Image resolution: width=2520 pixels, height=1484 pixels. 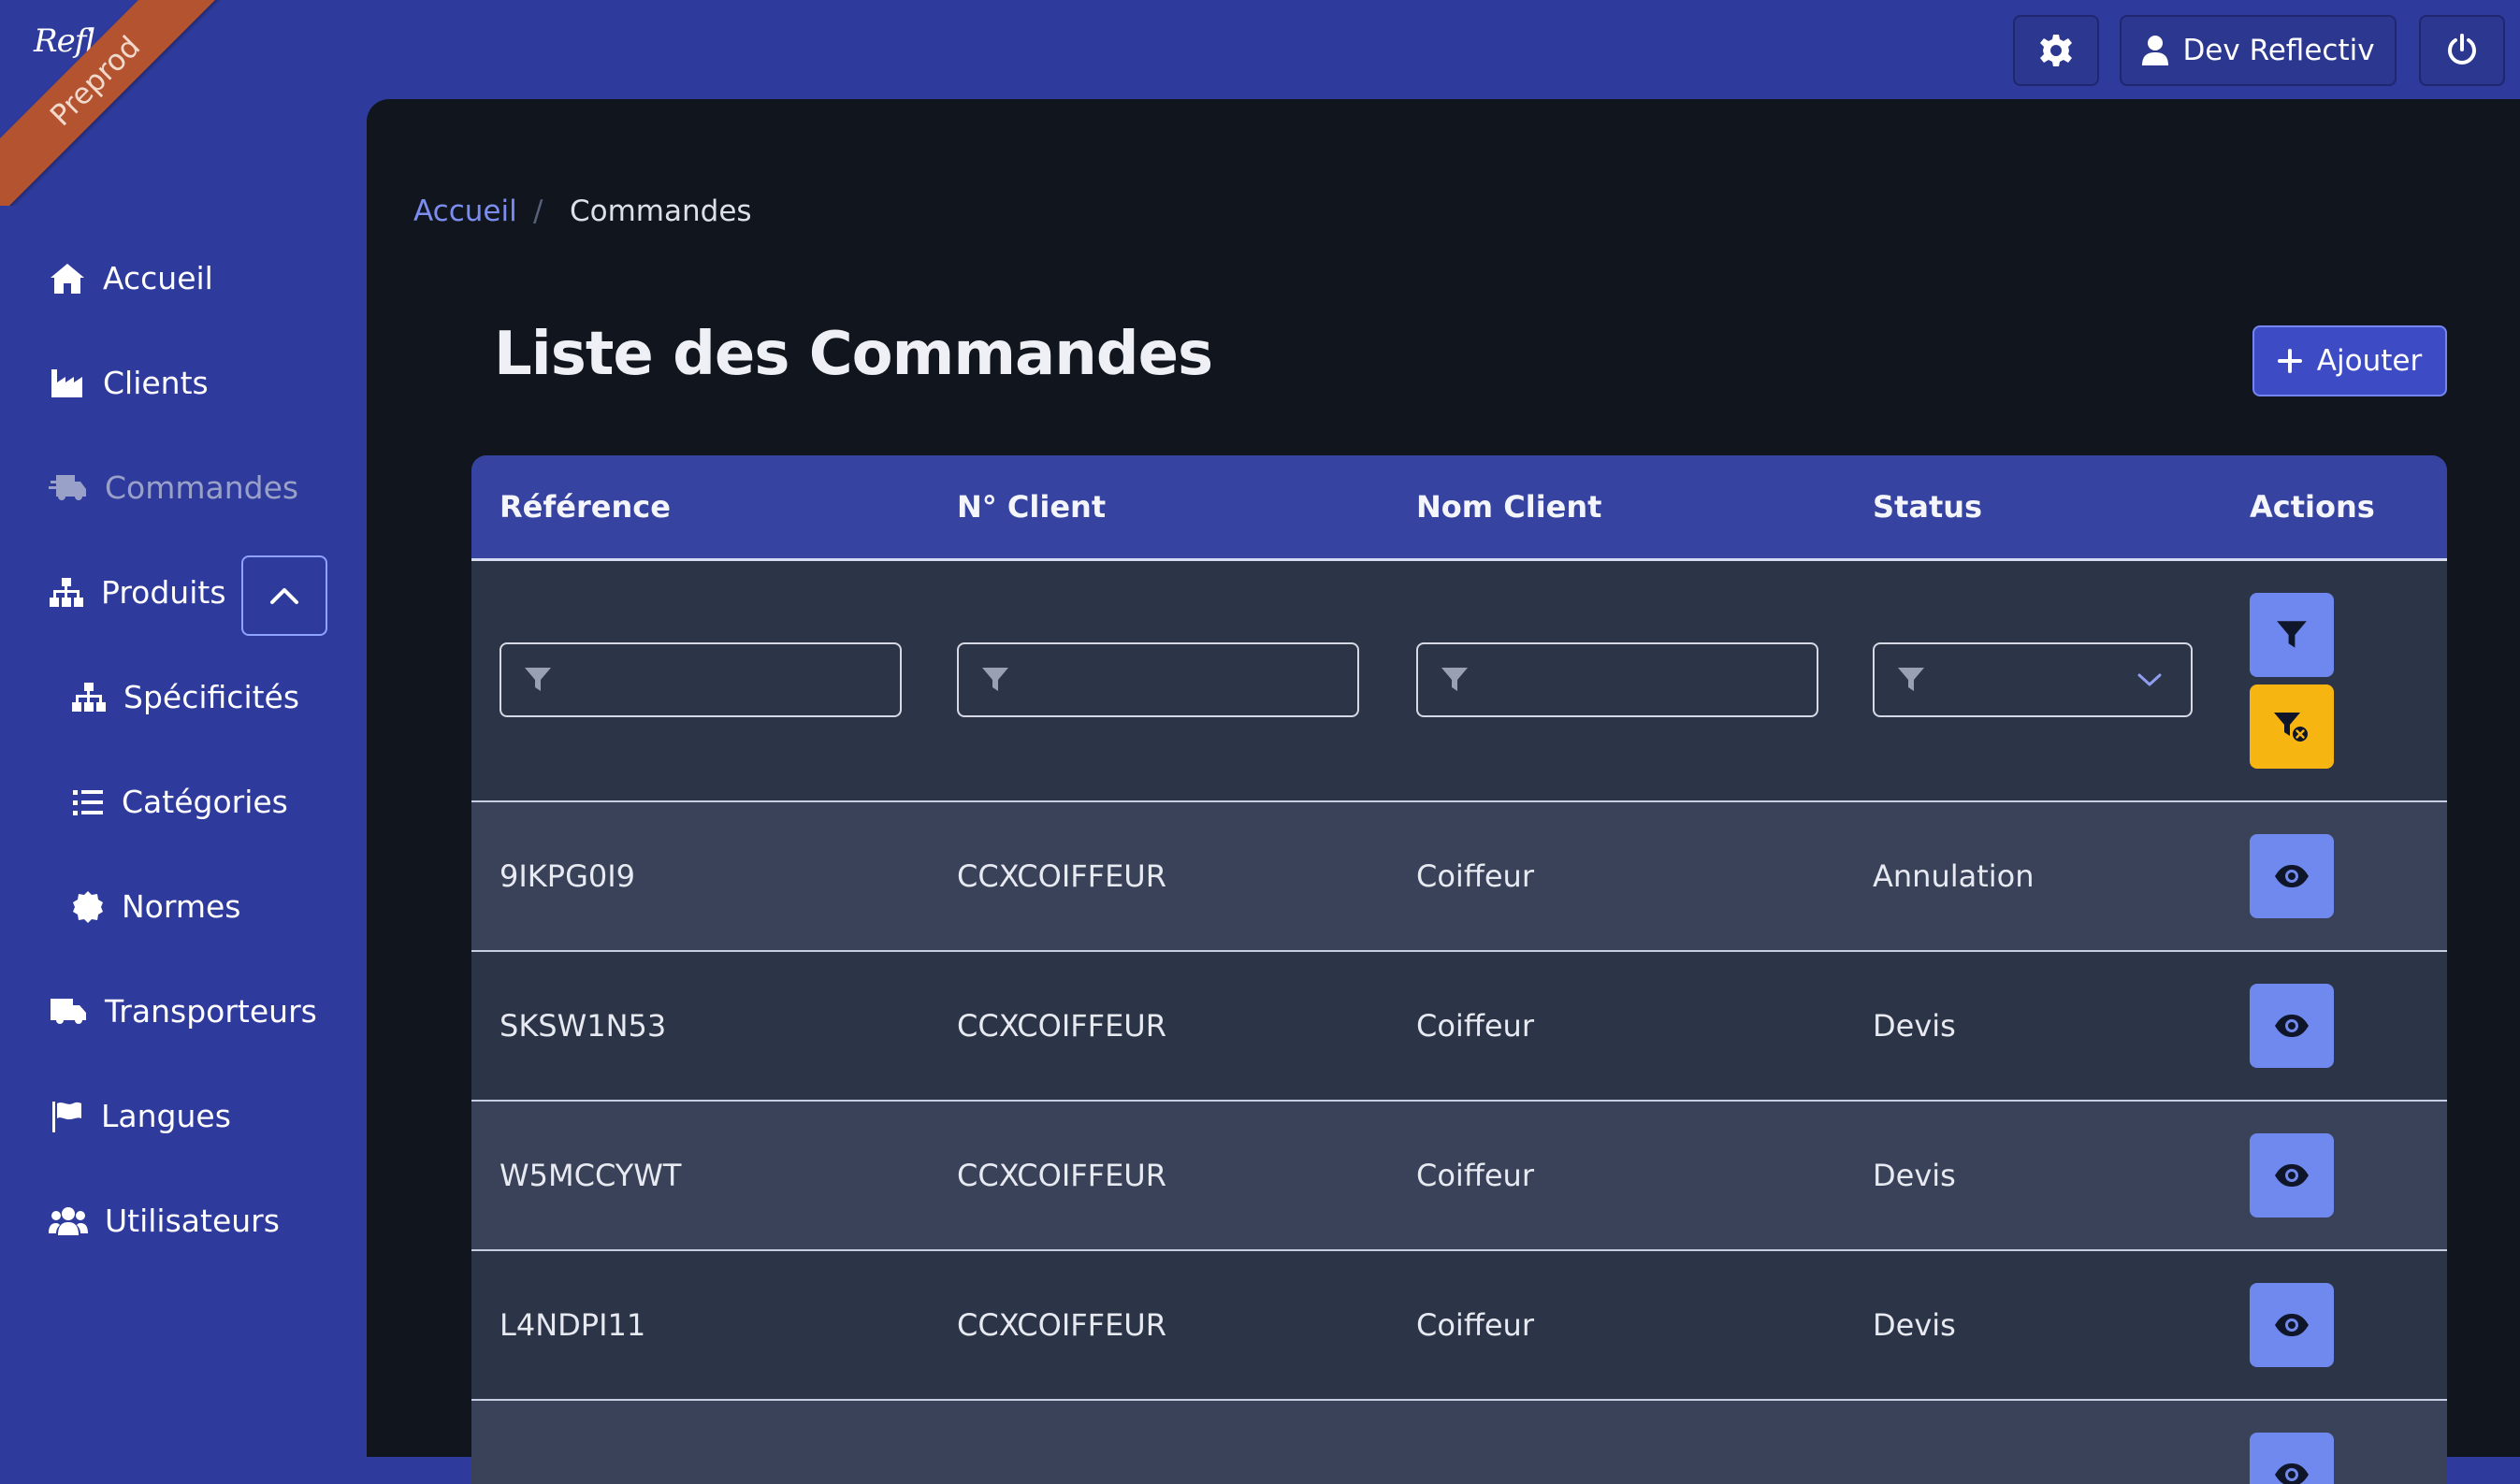 What do you see at coordinates (66, 383) in the screenshot?
I see `industry-icon` at bounding box center [66, 383].